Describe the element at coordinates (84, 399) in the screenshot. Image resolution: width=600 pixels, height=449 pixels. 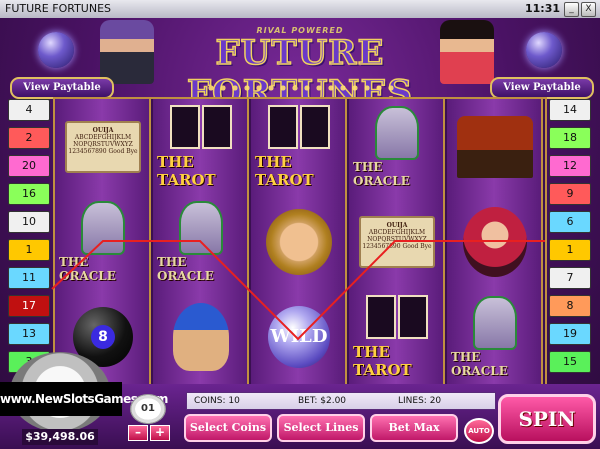
I see `watermark: www.NewSlotsGames.com` at that location.